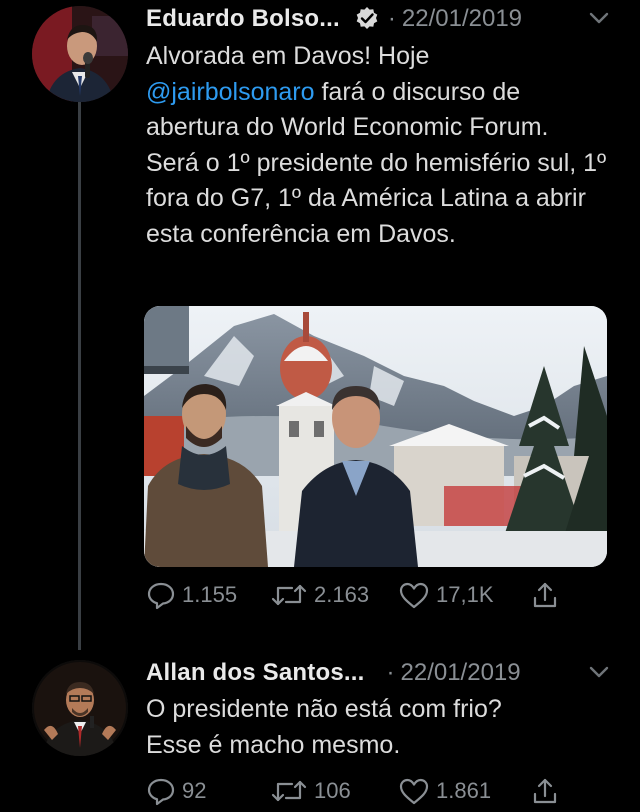 This screenshot has height=812, width=640. What do you see at coordinates (230, 92) in the screenshot?
I see `mention-link: @jairbolsonaro` at bounding box center [230, 92].